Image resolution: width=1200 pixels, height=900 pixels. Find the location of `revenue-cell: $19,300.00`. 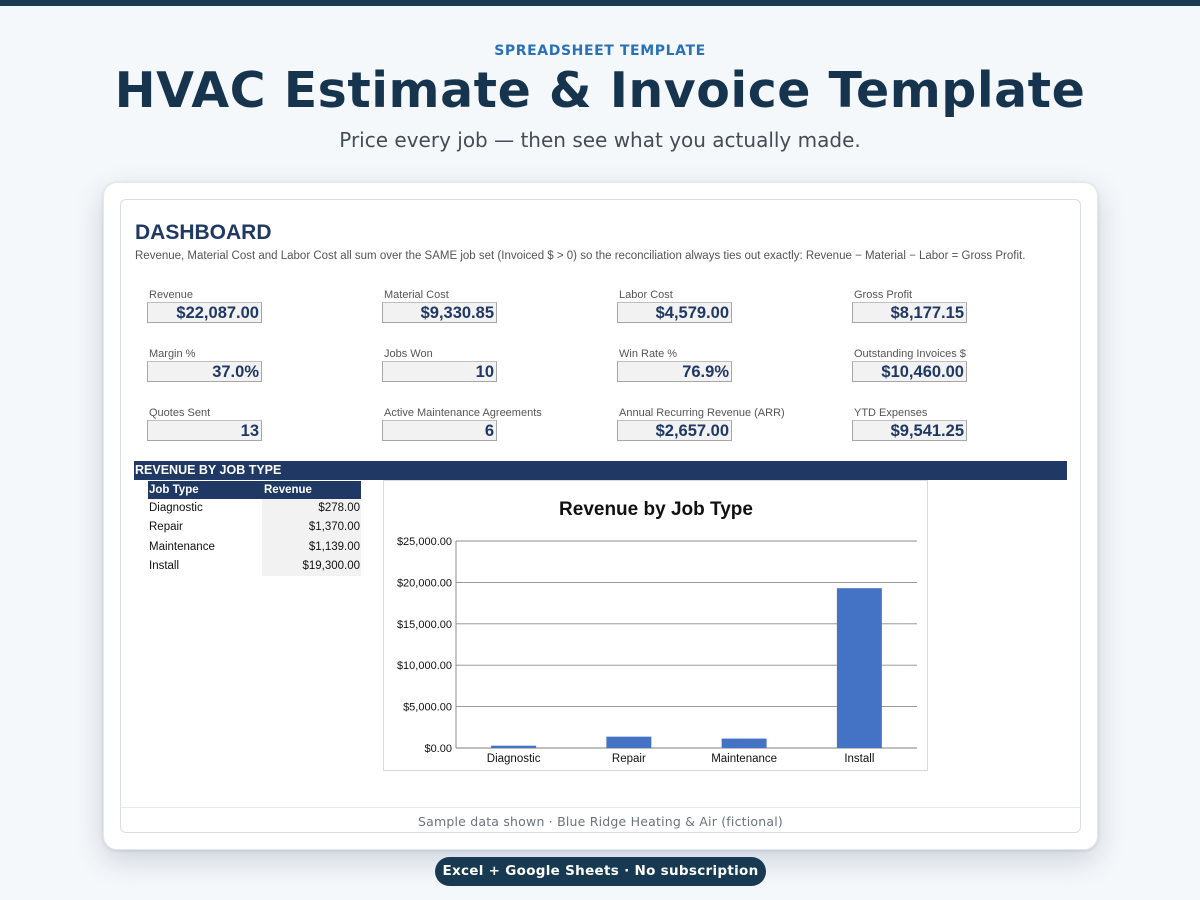

revenue-cell: $19,300.00 is located at coordinates (311, 566).